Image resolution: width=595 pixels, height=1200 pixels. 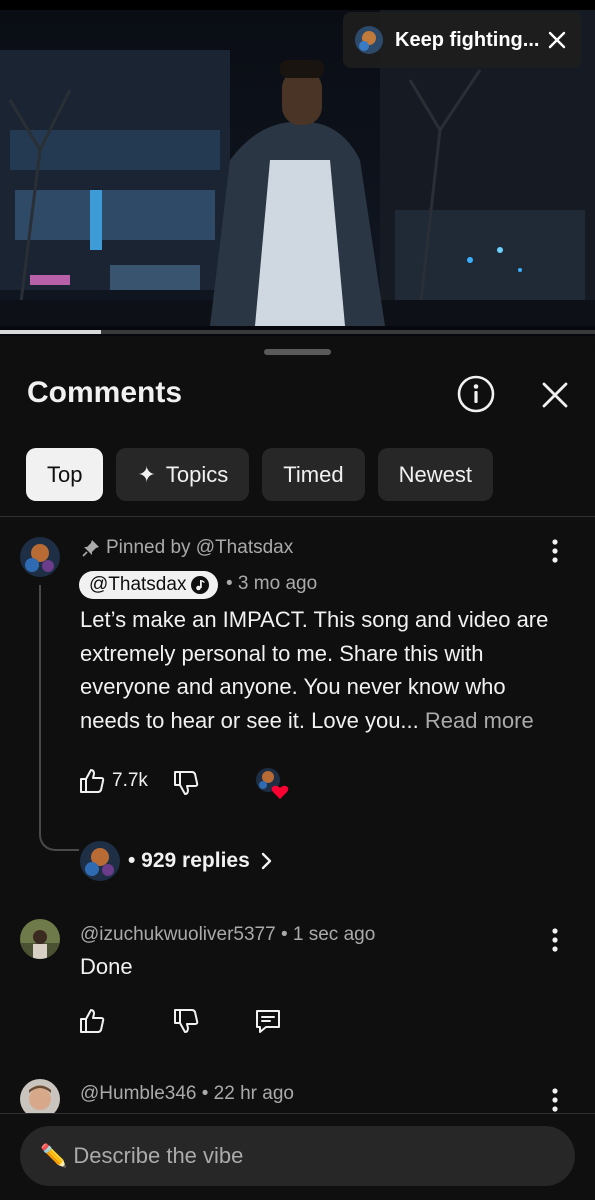 What do you see at coordinates (272, 583) in the screenshot?
I see `comment-time: • 3 mo ago` at bounding box center [272, 583].